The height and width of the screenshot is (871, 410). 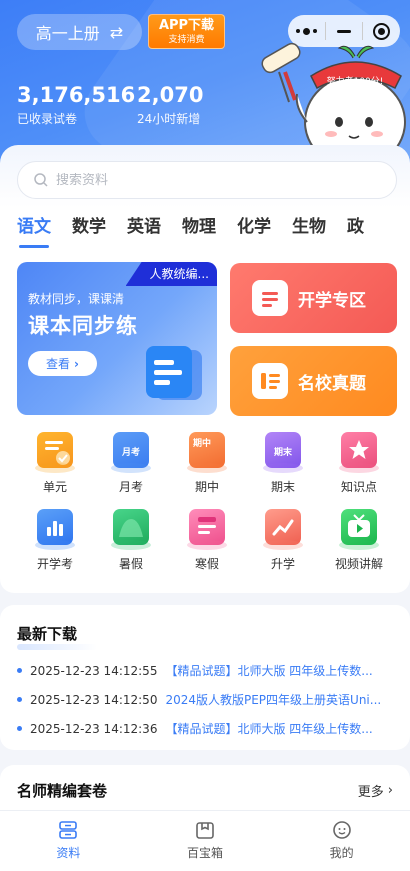 I want to click on final-icon-text: 期末, so click(x=282, y=453).